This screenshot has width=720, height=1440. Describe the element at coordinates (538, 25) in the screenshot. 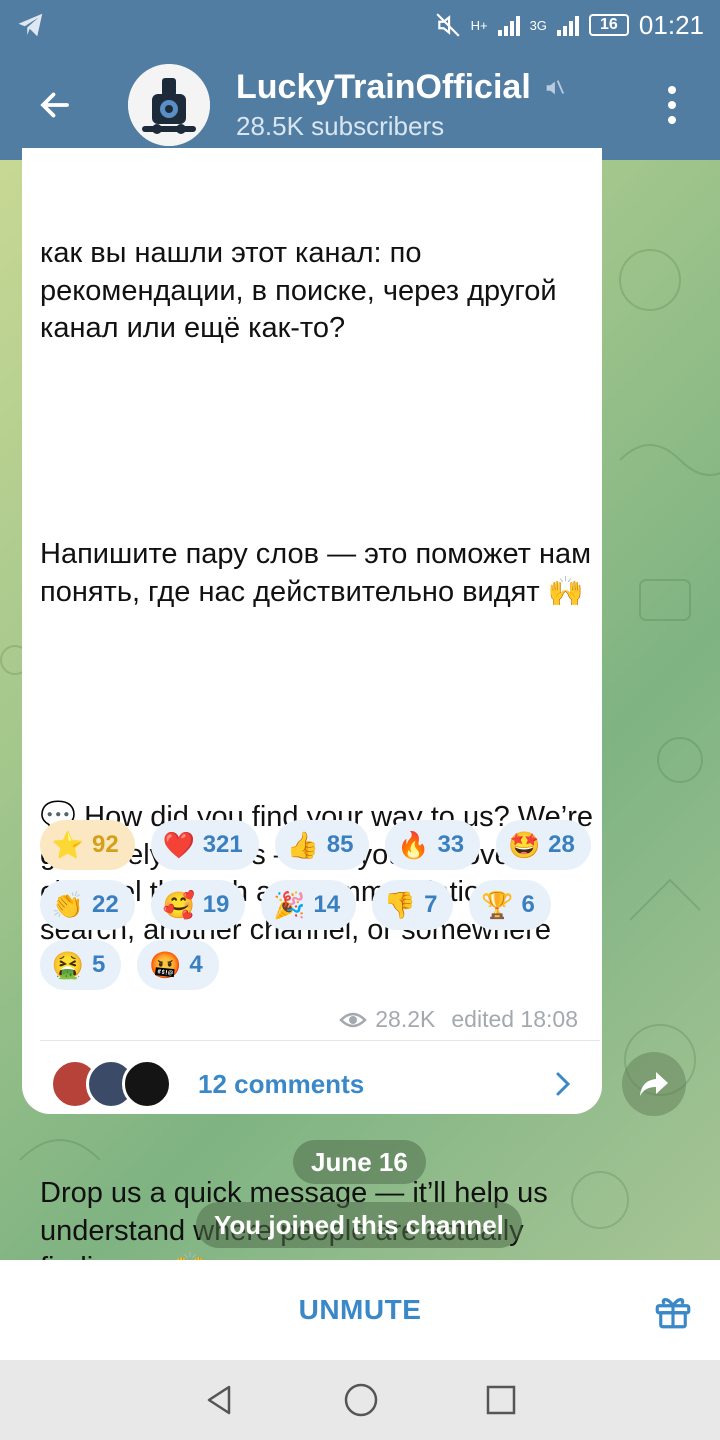

I see `network-type-2: 3G` at that location.